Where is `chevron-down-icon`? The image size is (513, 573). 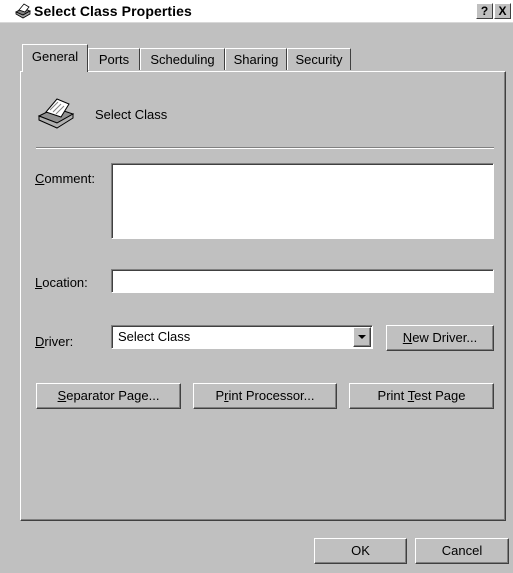 chevron-down-icon is located at coordinates (362, 337).